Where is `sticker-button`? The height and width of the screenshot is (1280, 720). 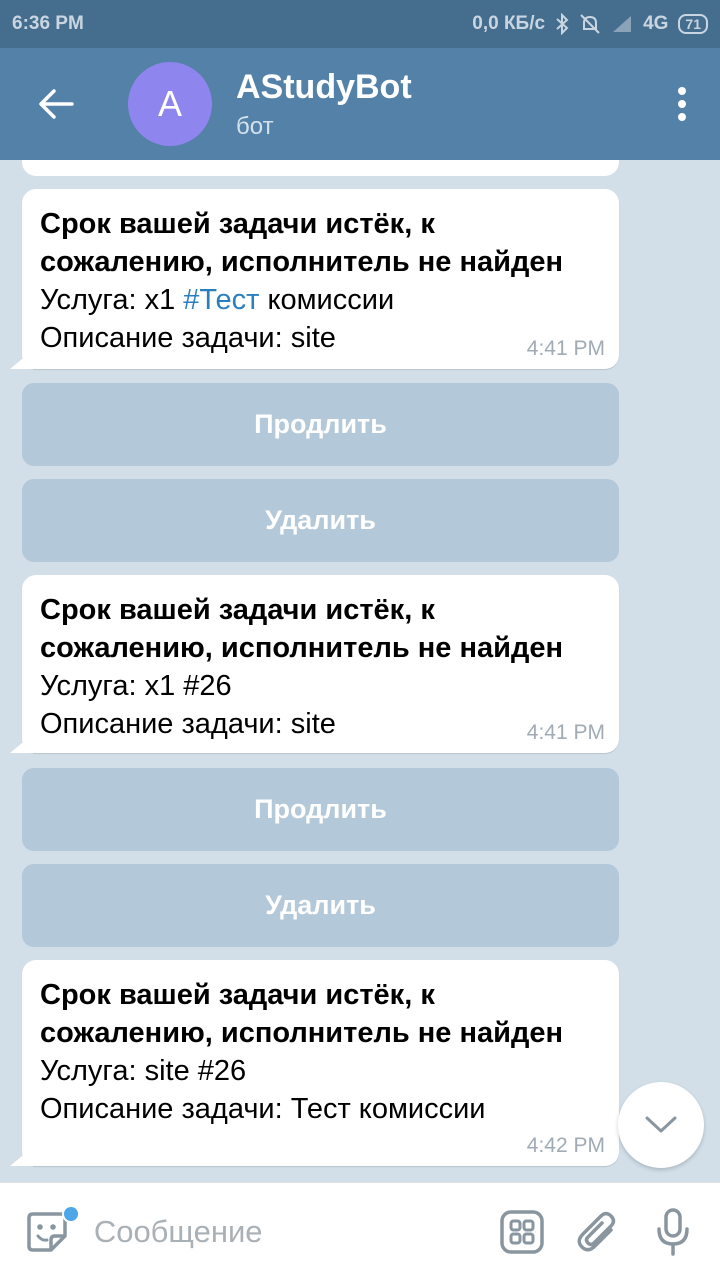 sticker-button is located at coordinates (47, 1231).